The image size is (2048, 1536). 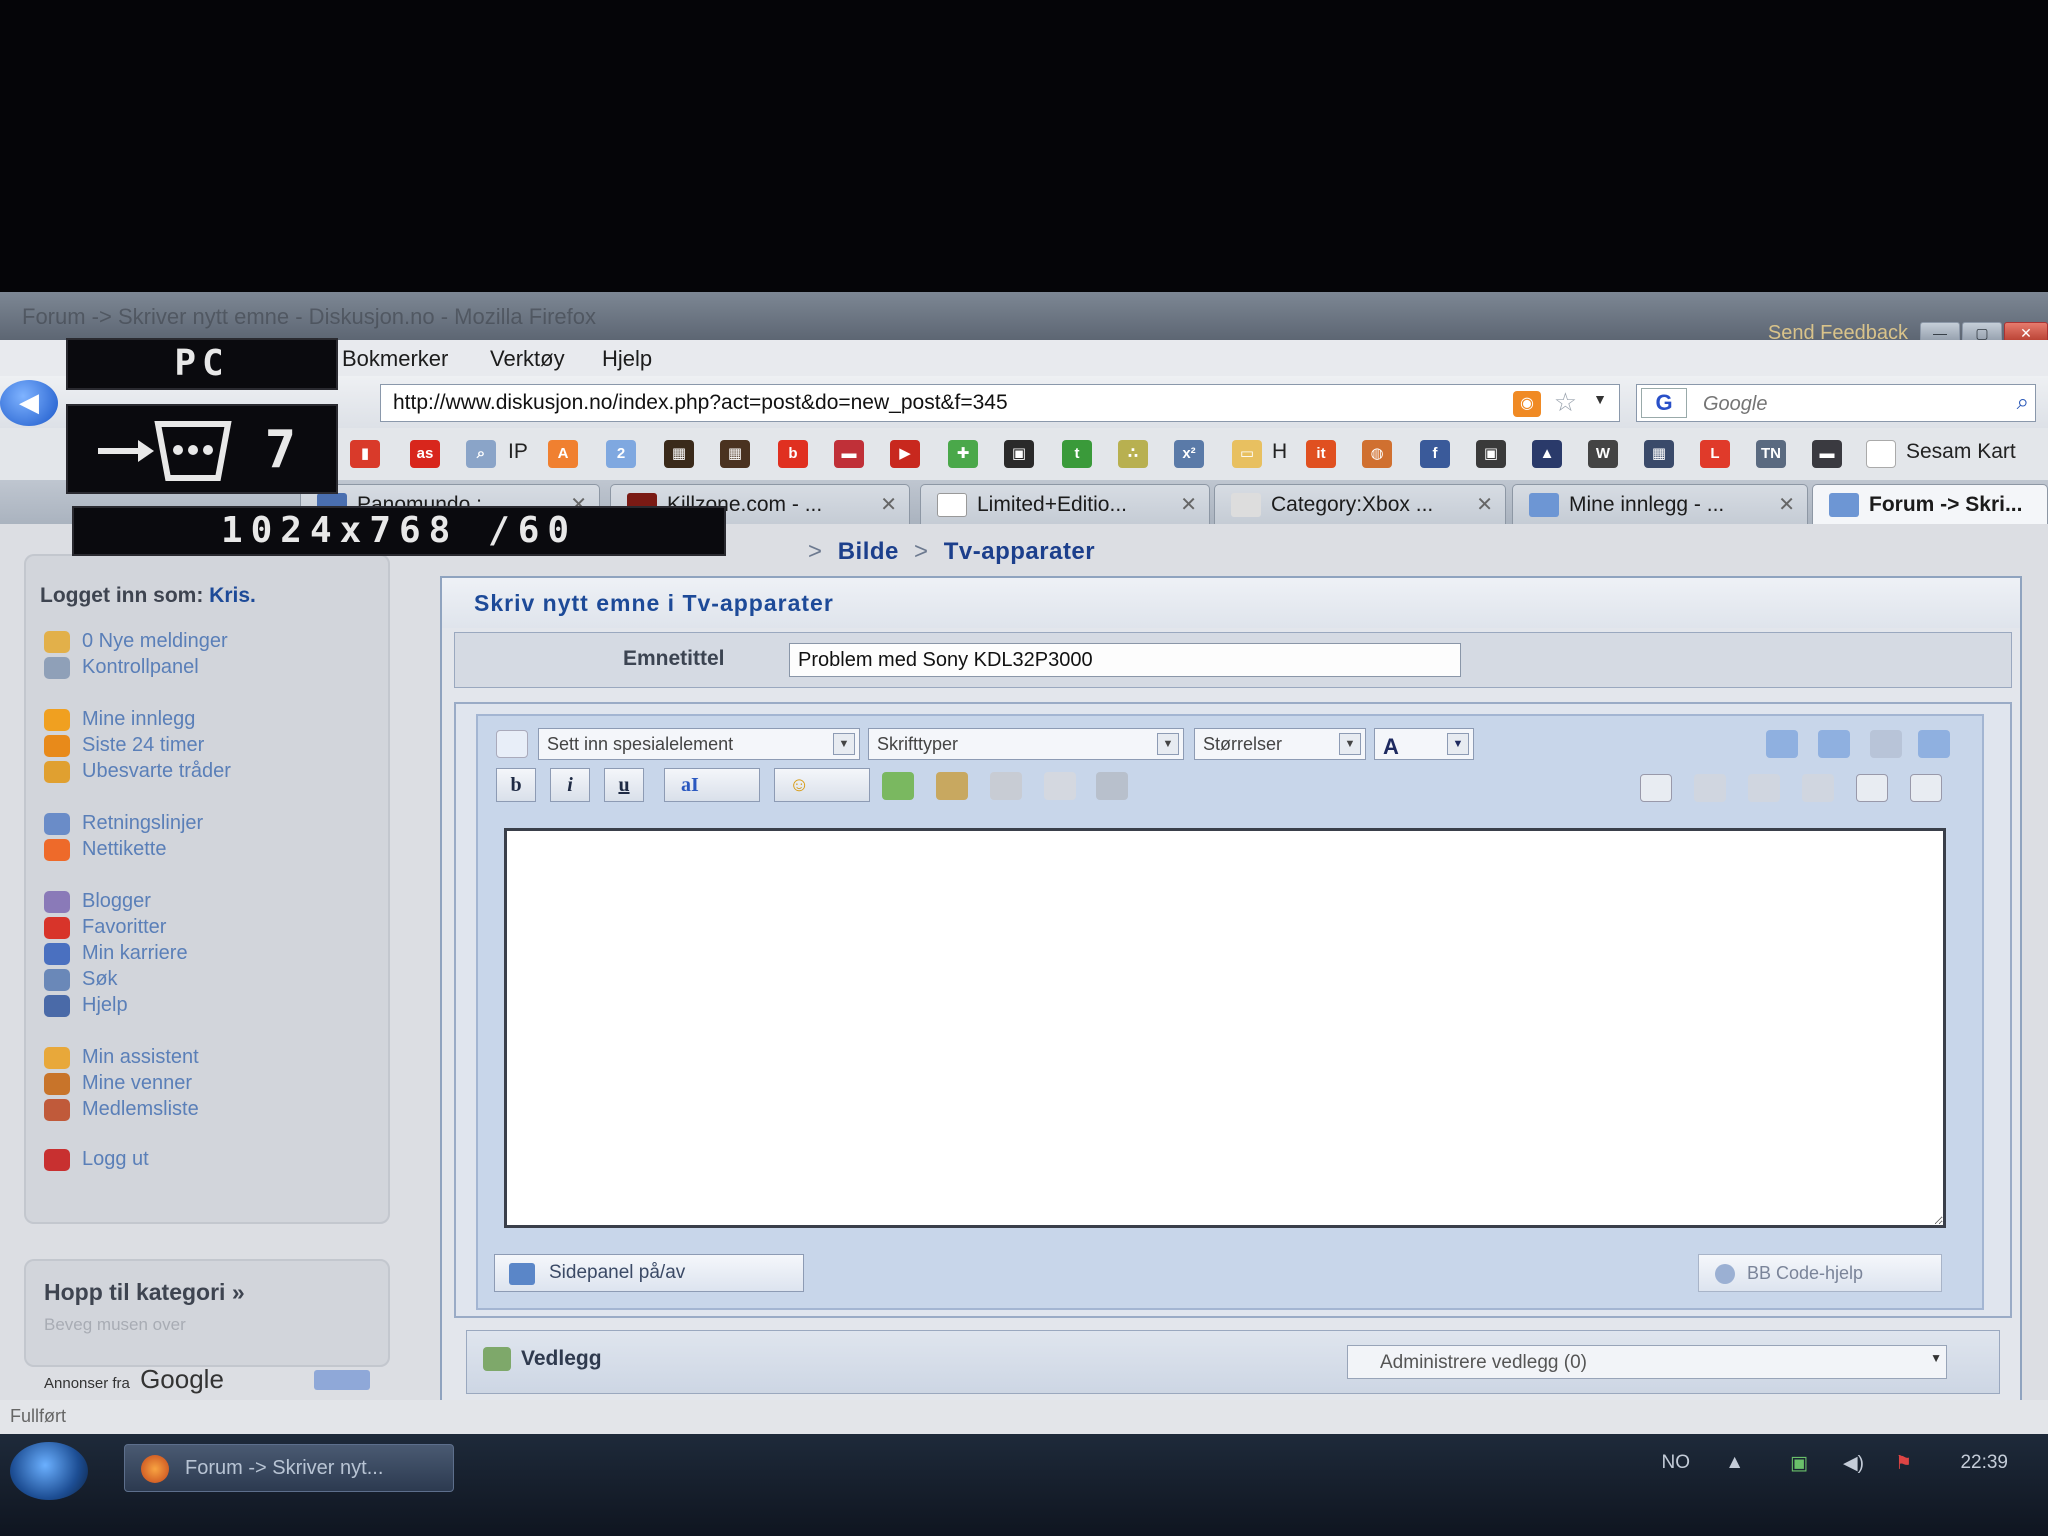 What do you see at coordinates (97, 901) in the screenshot?
I see `sidebar-item: Blogger` at bounding box center [97, 901].